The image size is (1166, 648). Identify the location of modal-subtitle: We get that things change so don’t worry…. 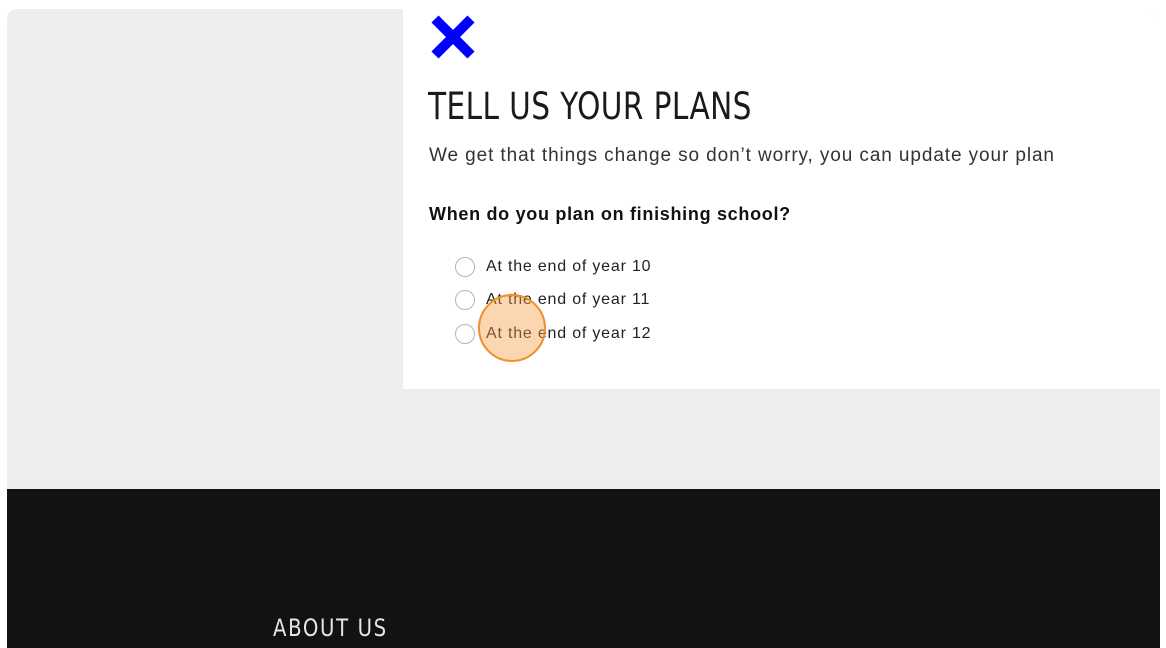
(742, 155).